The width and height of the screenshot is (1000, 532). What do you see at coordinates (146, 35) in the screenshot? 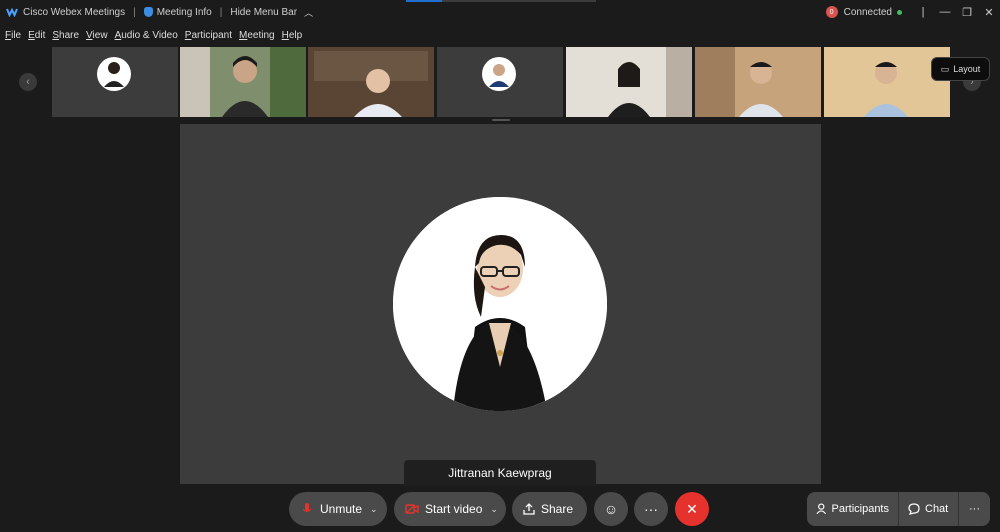
I see `menu-audio-video: Audio & Video` at bounding box center [146, 35].